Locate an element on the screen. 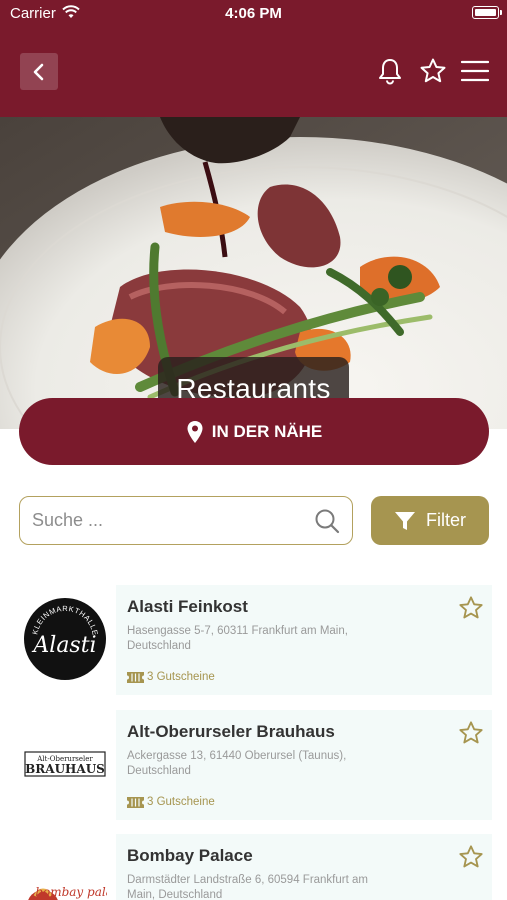 This screenshot has width=507, height=900. search-icon is located at coordinates (327, 521).